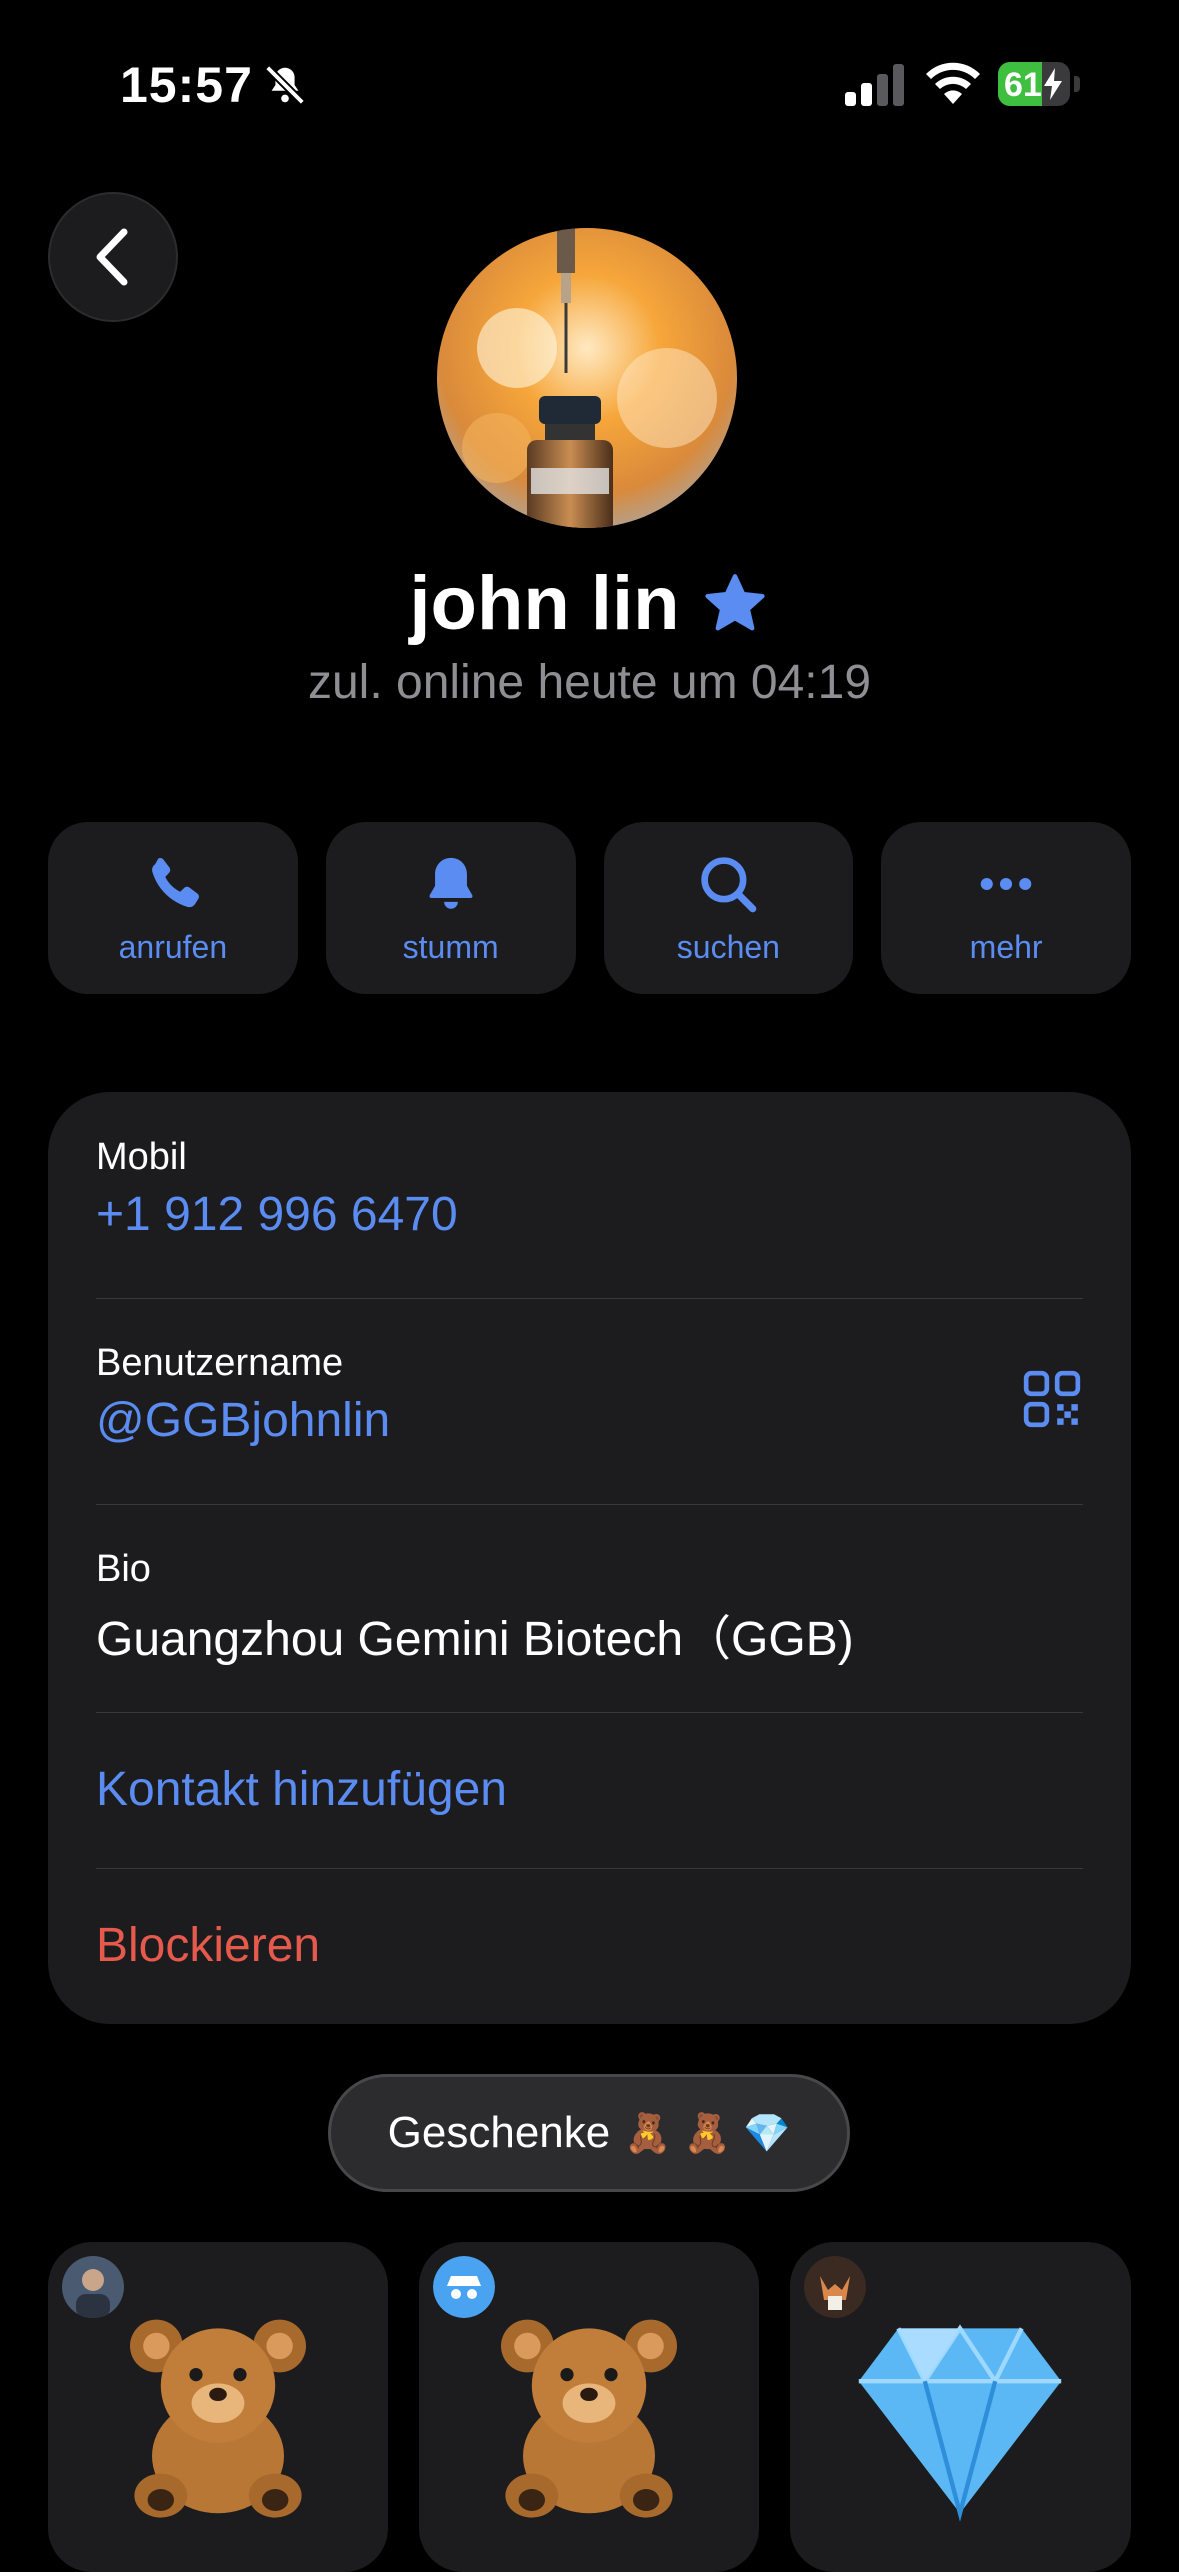 This screenshot has width=1179, height=2572. What do you see at coordinates (589, 1608) in the screenshot?
I see `bio-row: Bio Guangzhou Gemini Biotech（GGB)` at bounding box center [589, 1608].